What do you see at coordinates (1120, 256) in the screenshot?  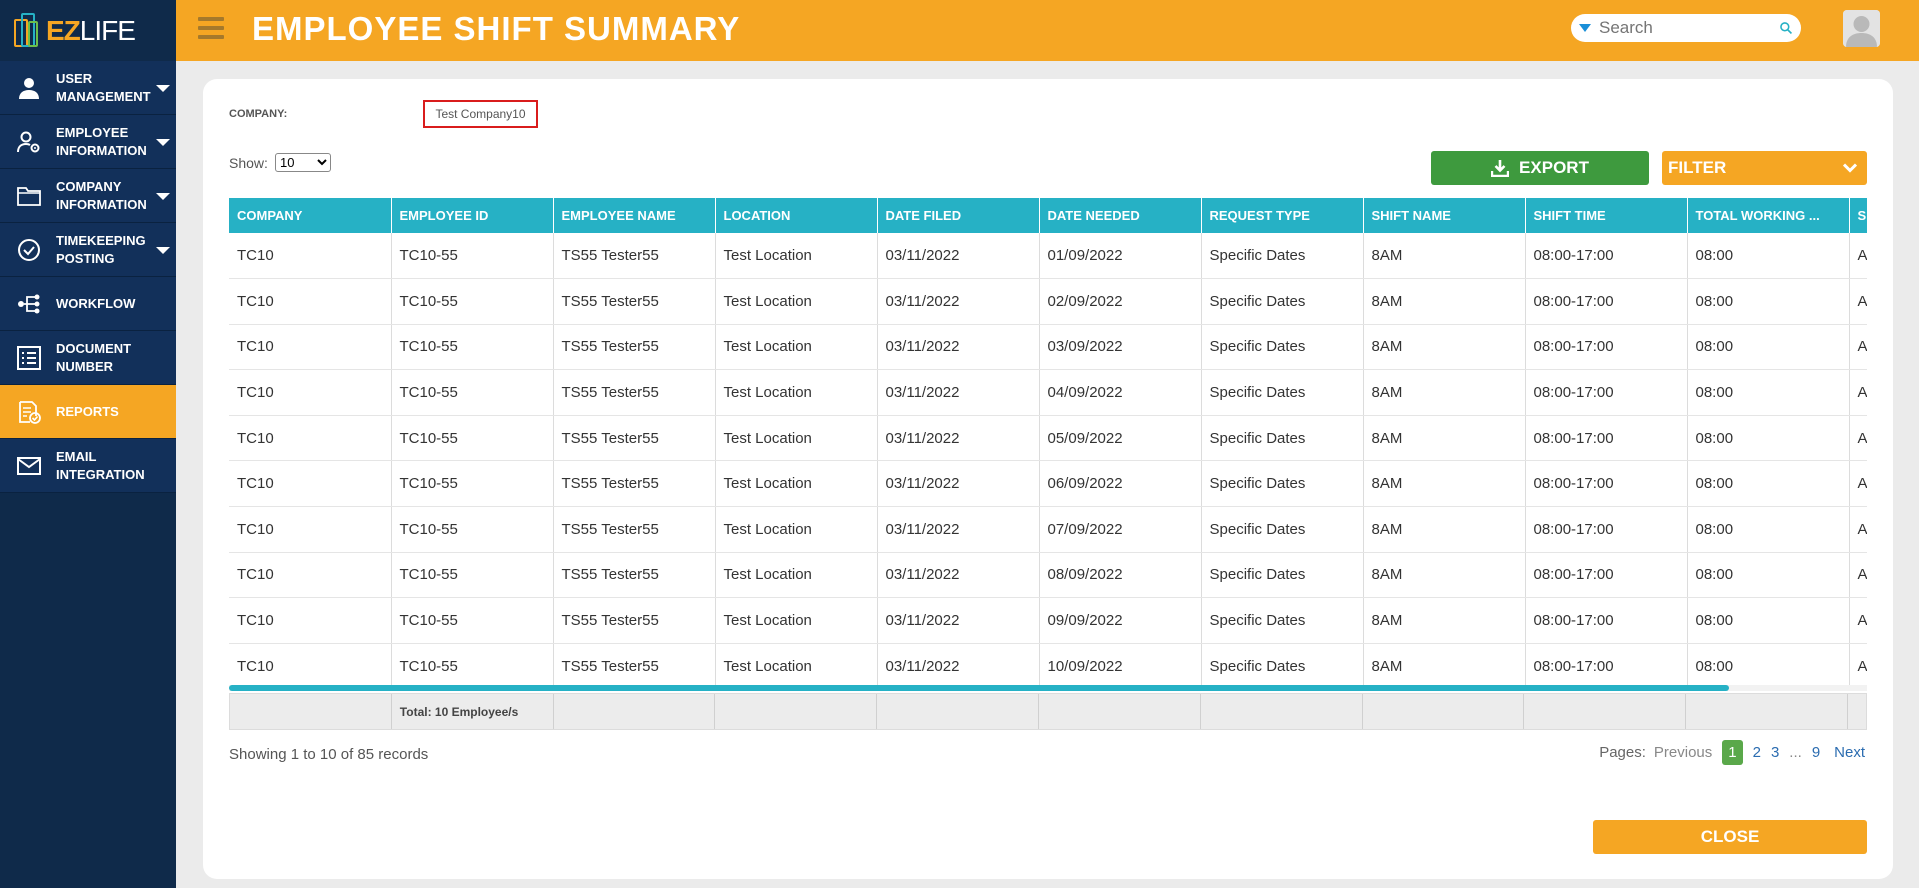 I see `cell-date-needed: 01/09/2022` at bounding box center [1120, 256].